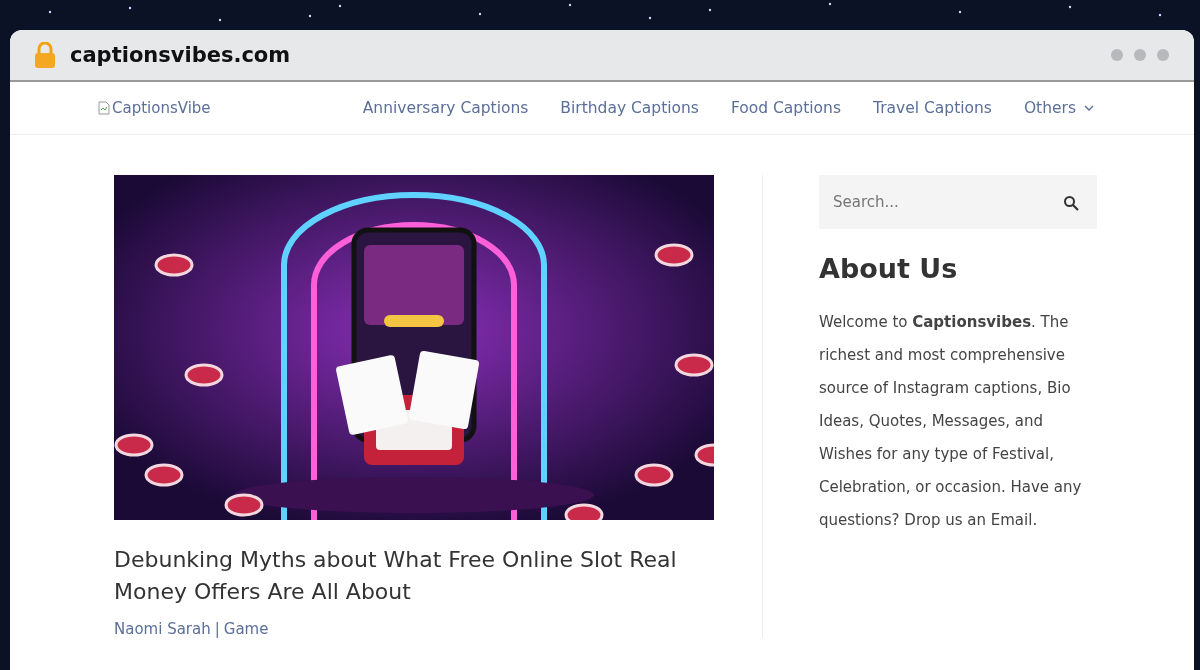  What do you see at coordinates (162, 629) in the screenshot?
I see `author-link: Naomi Sarah` at bounding box center [162, 629].